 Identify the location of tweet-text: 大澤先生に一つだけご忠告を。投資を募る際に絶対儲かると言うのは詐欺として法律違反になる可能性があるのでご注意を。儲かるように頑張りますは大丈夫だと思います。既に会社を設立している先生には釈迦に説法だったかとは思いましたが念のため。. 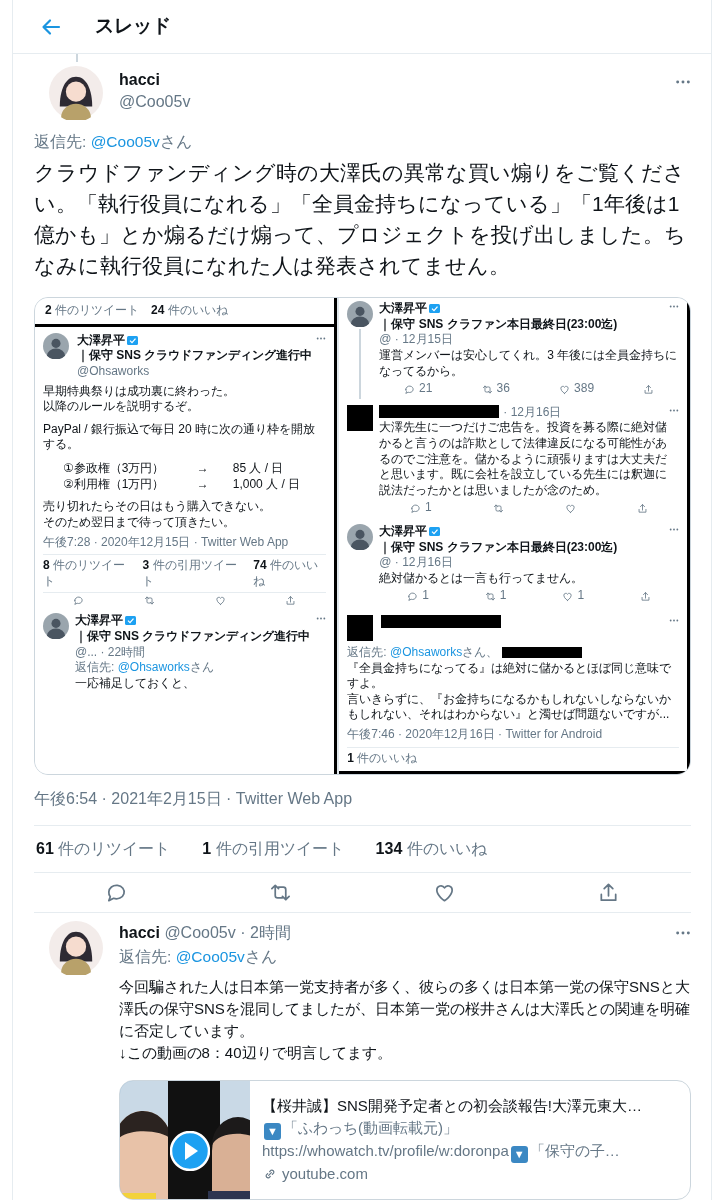
(524, 459).